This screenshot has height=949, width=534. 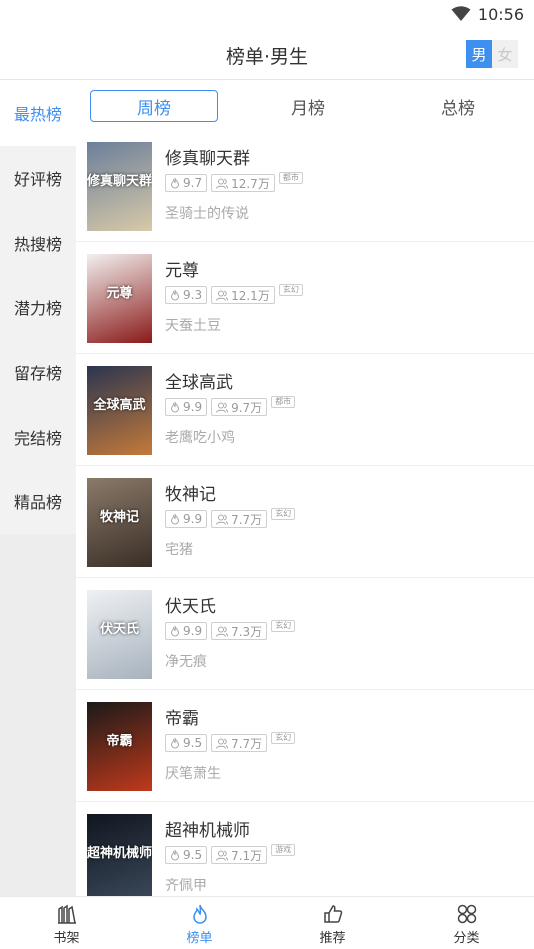 I want to click on gender-female-button: 女, so click(x=505, y=54).